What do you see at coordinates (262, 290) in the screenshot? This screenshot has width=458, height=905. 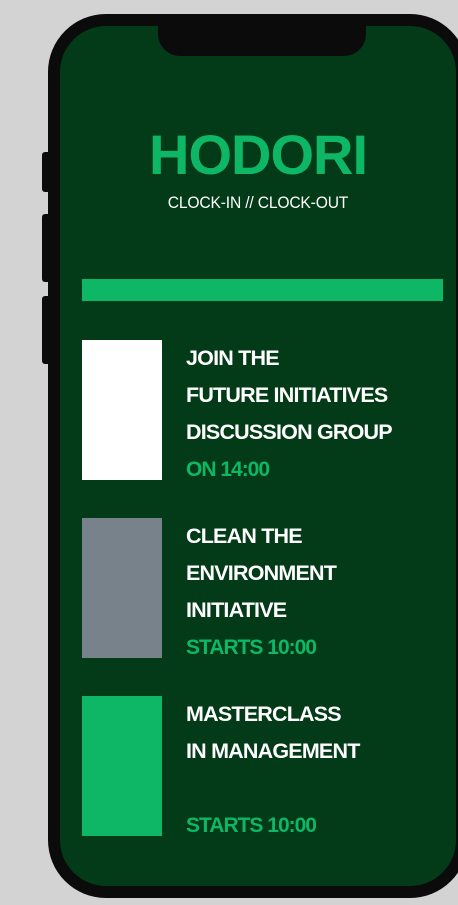 I see `accent-bar` at bounding box center [262, 290].